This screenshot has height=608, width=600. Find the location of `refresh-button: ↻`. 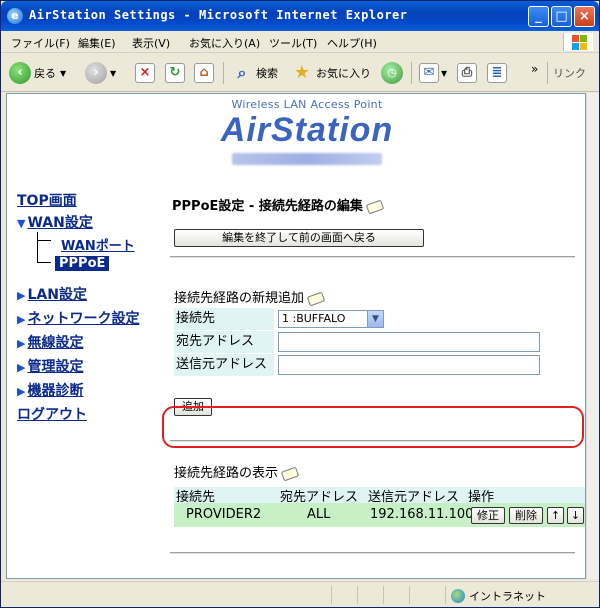

refresh-button: ↻ is located at coordinates (175, 73).